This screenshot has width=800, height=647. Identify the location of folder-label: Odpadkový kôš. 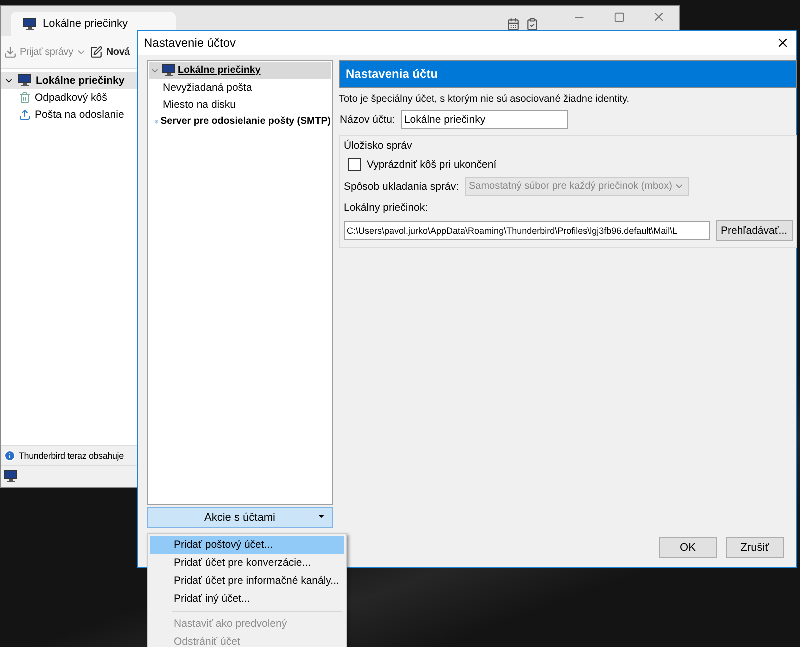
(71, 98).